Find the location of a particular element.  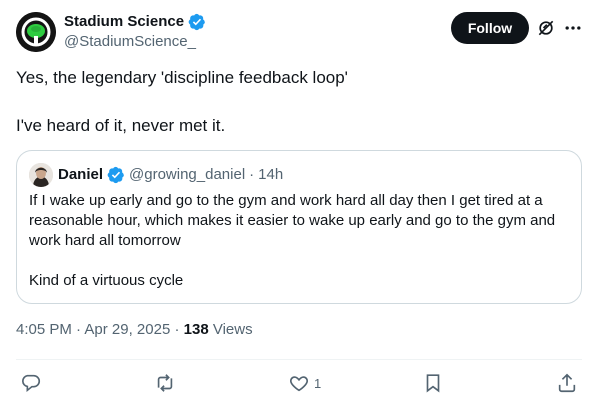

author-name: Stadium Science is located at coordinates (124, 22).